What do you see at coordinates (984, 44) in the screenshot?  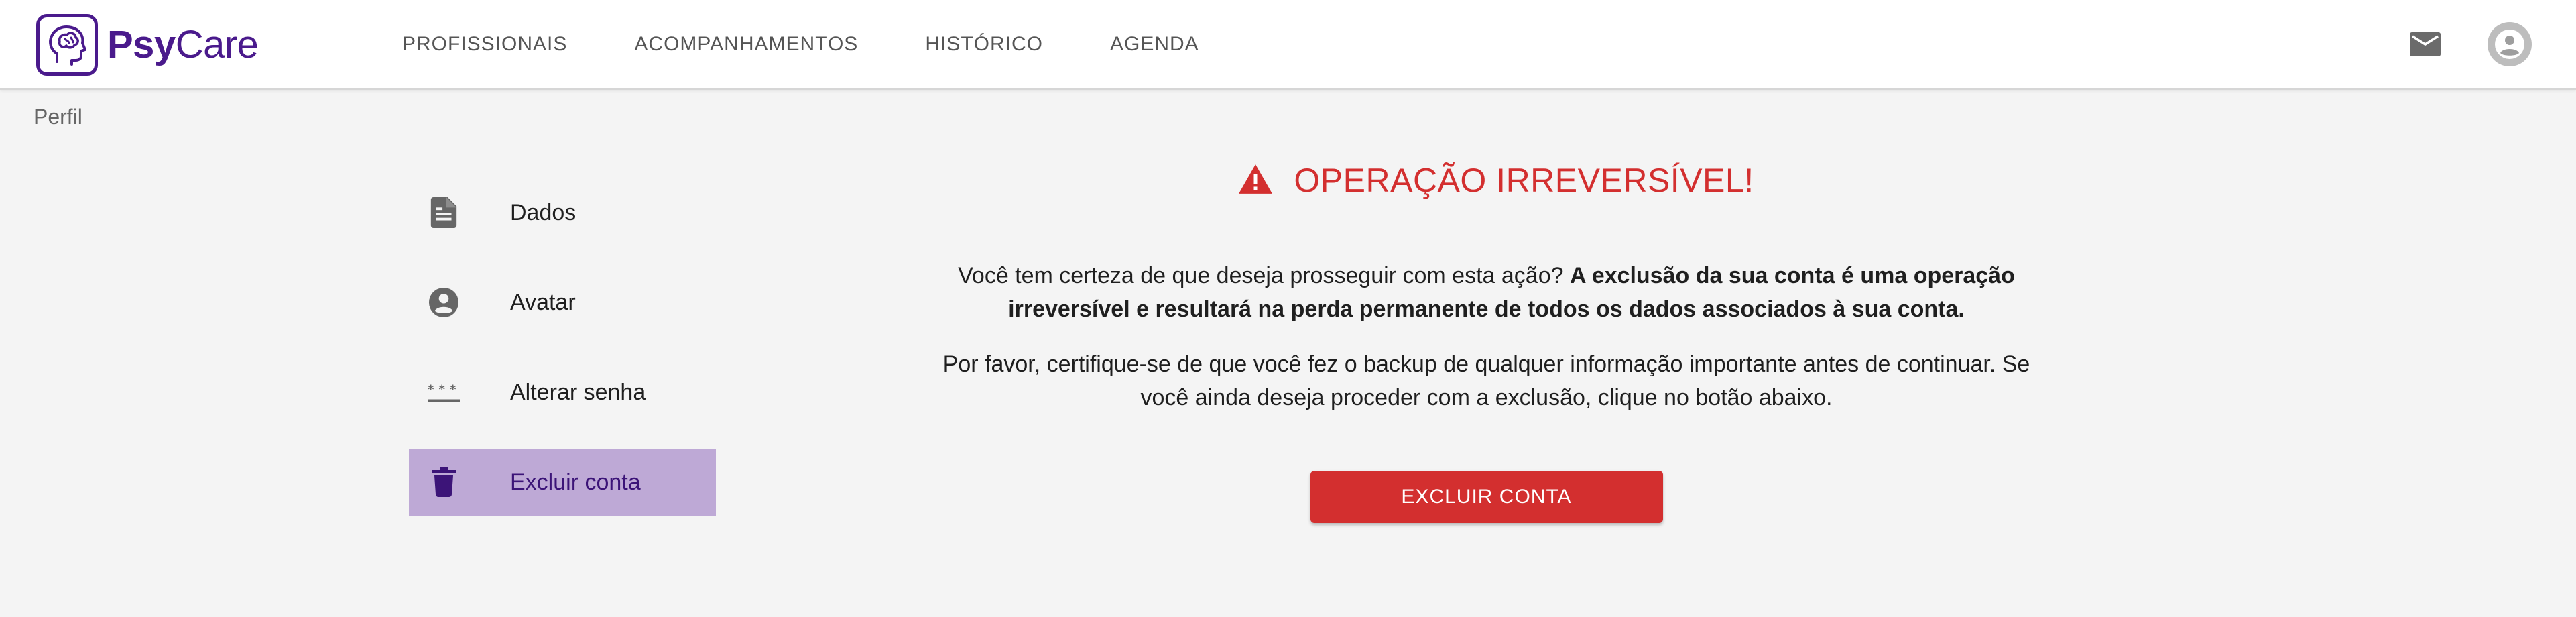 I see `nav-historico: HISTÓRICO` at bounding box center [984, 44].